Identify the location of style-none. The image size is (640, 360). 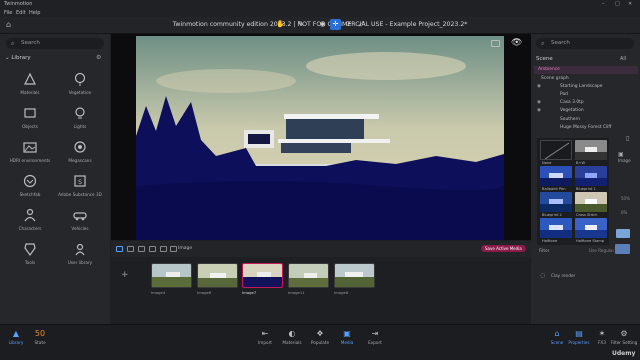
(556, 150).